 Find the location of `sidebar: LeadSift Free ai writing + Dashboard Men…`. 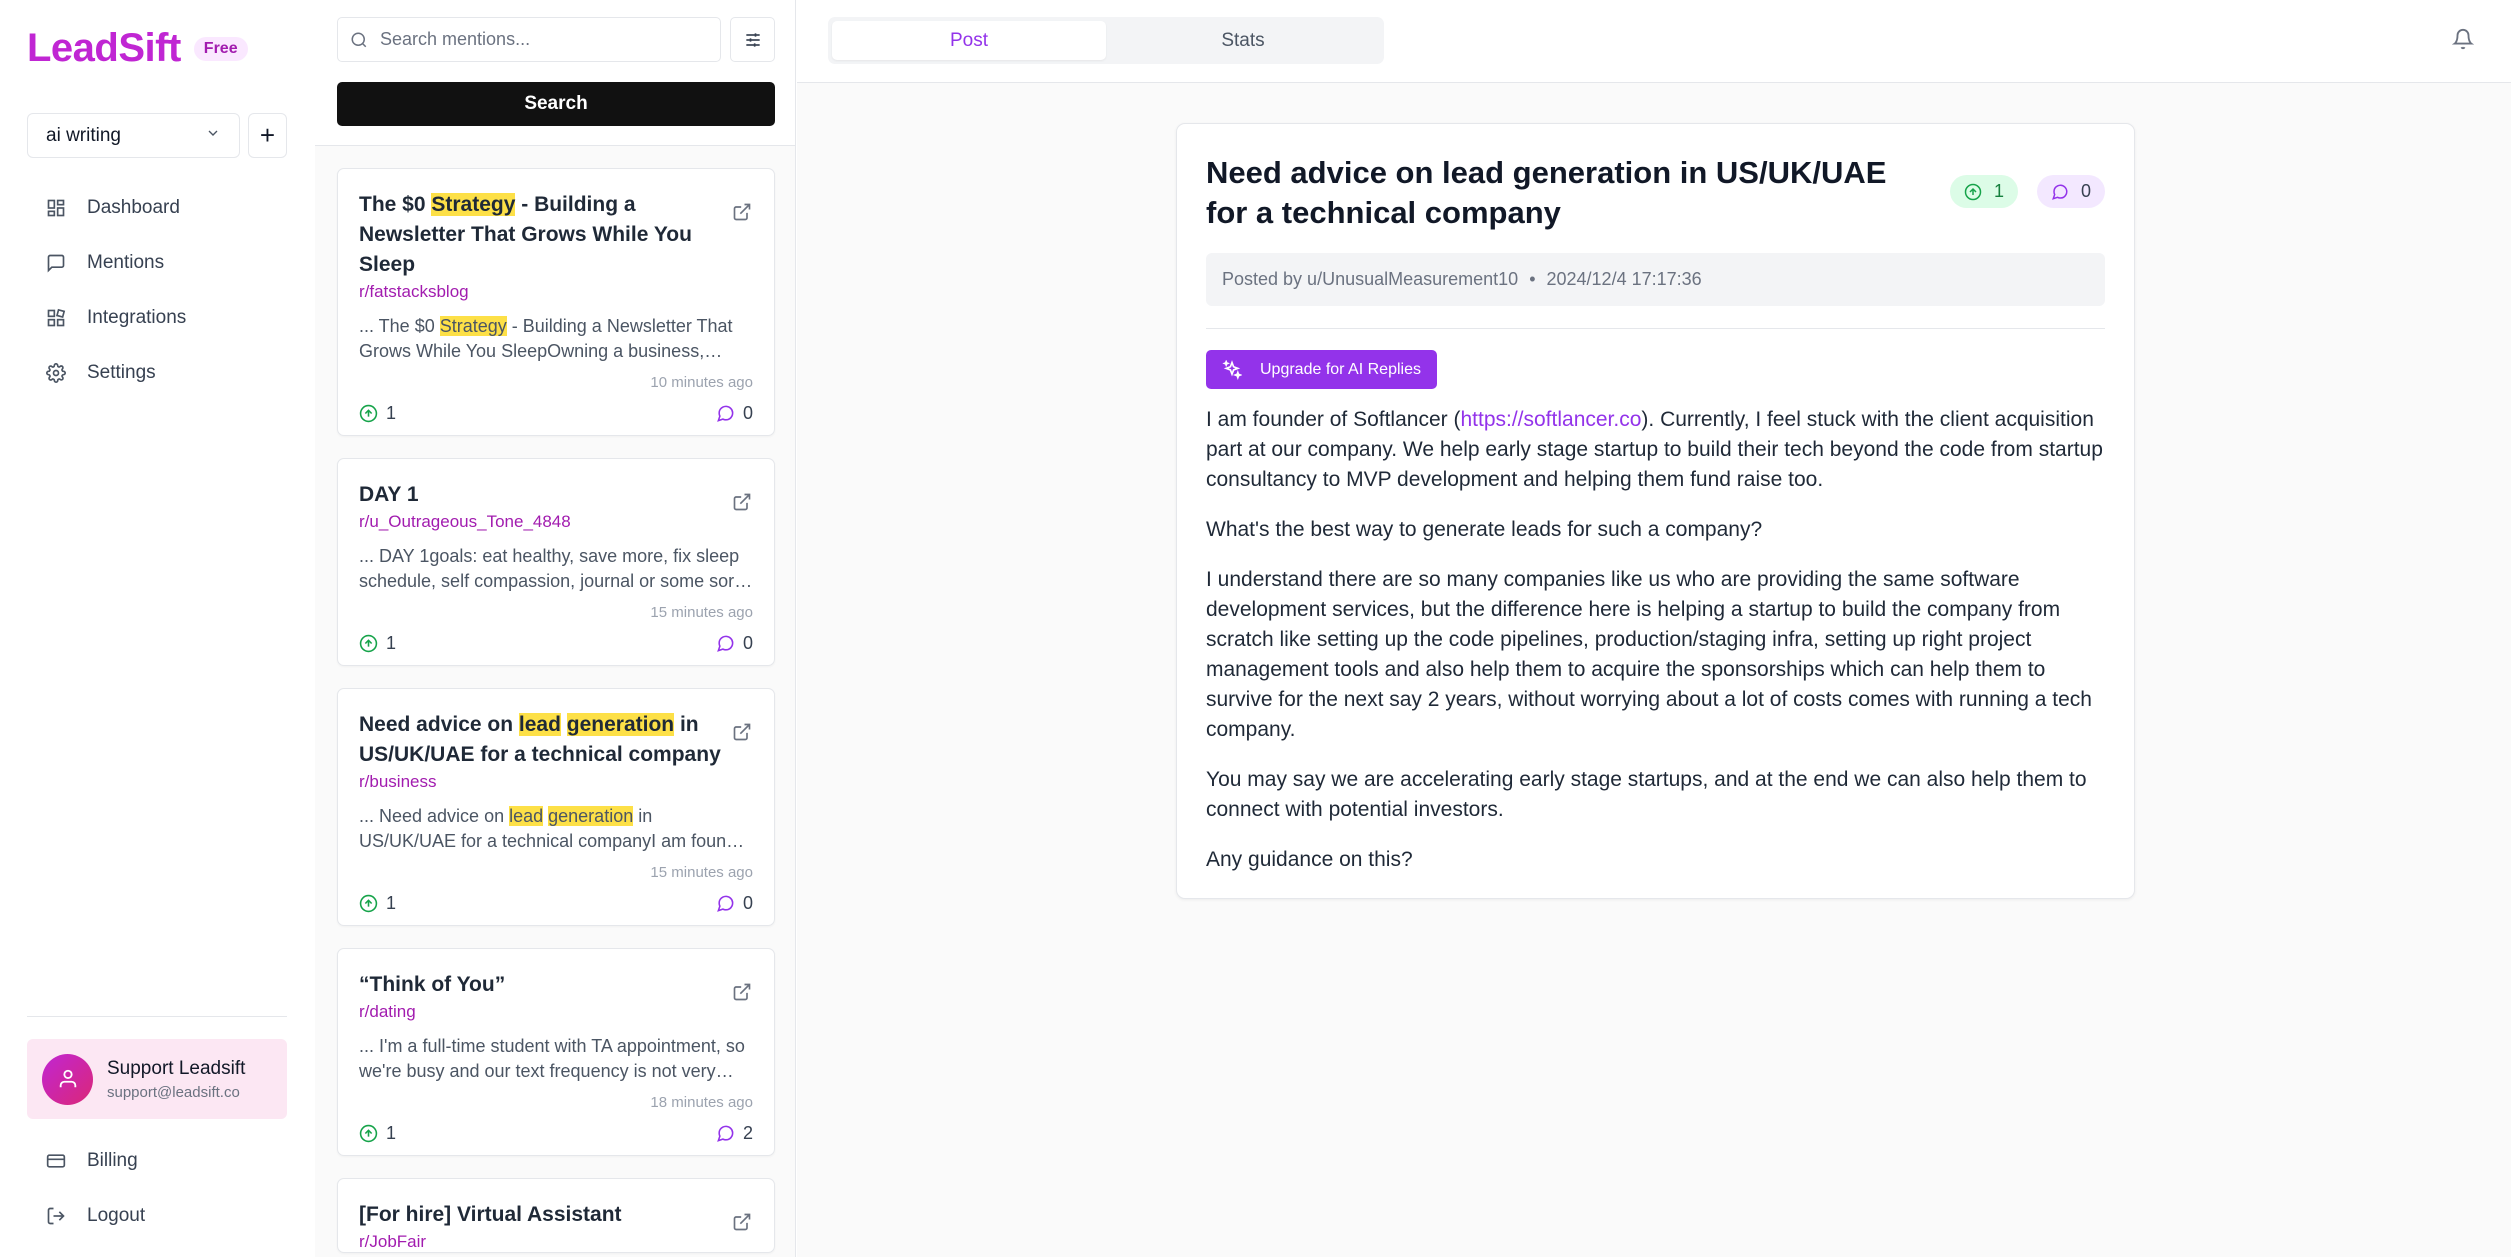

sidebar: LeadSift Free ai writing + Dashboard Men… is located at coordinates (157, 628).